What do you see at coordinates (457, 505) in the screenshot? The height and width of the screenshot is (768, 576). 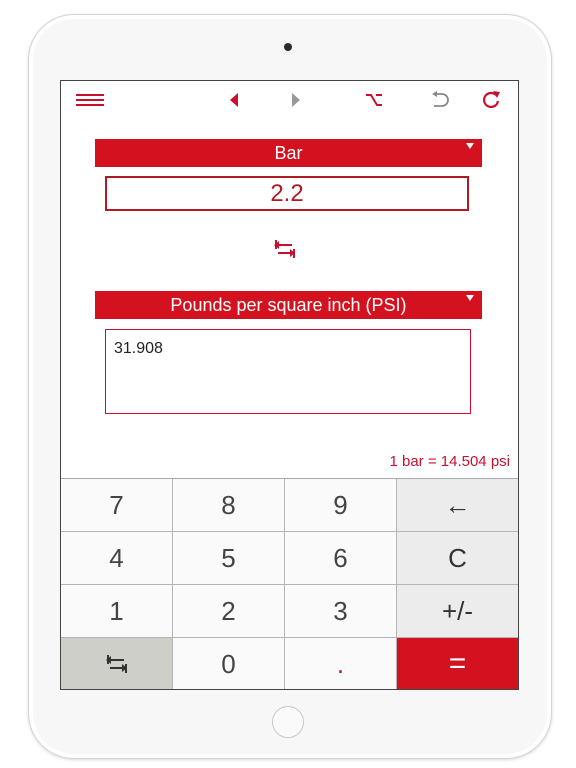 I see `backspace-key: ←` at bounding box center [457, 505].